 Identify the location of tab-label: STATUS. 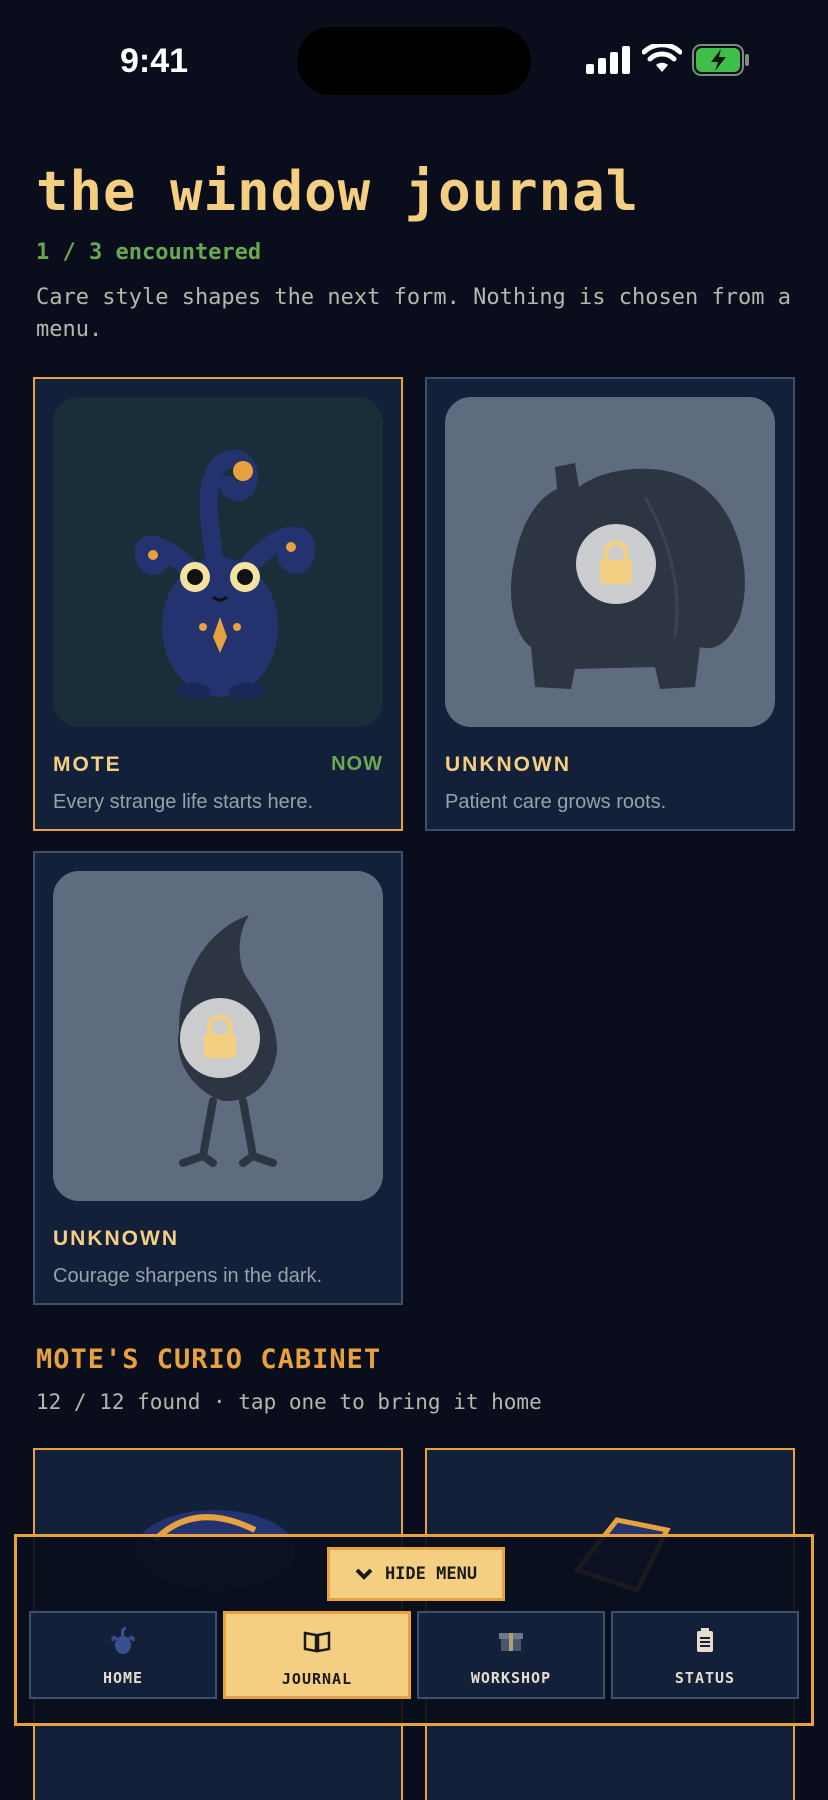
(705, 1678).